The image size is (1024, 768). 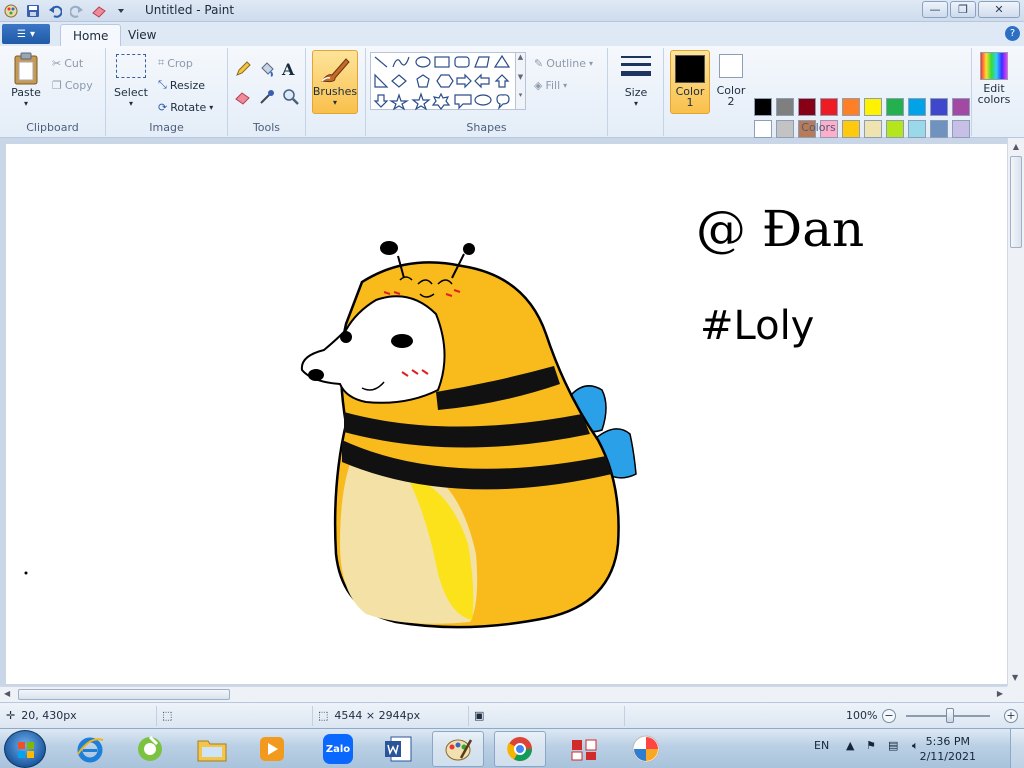 I want to click on fill-shape-button: ◈ Fill ▾, so click(x=550, y=85).